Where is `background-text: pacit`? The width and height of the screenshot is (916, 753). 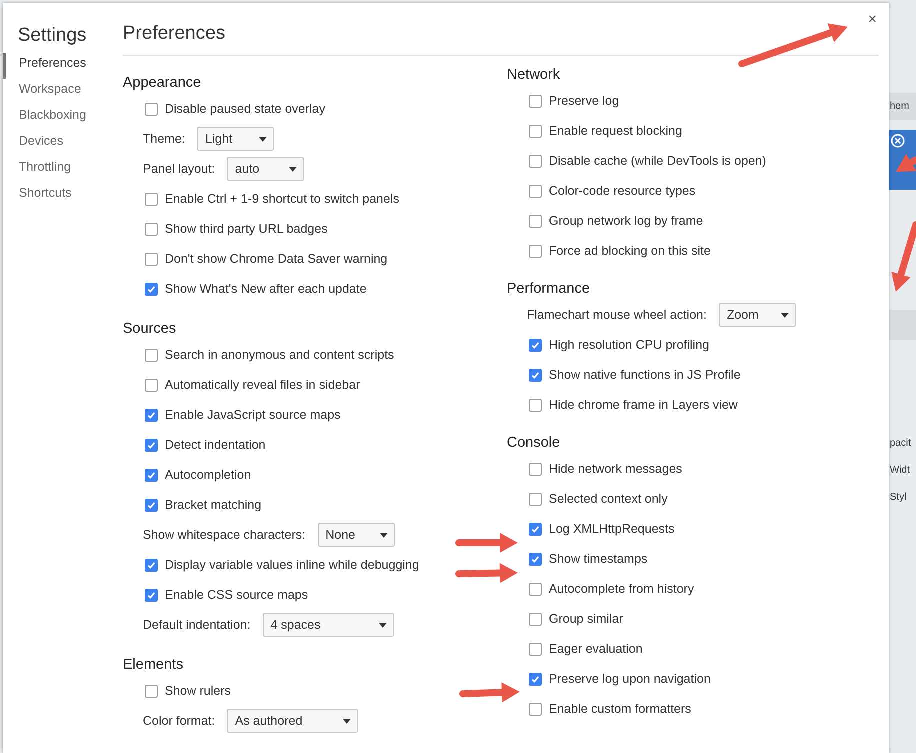 background-text: pacit is located at coordinates (901, 444).